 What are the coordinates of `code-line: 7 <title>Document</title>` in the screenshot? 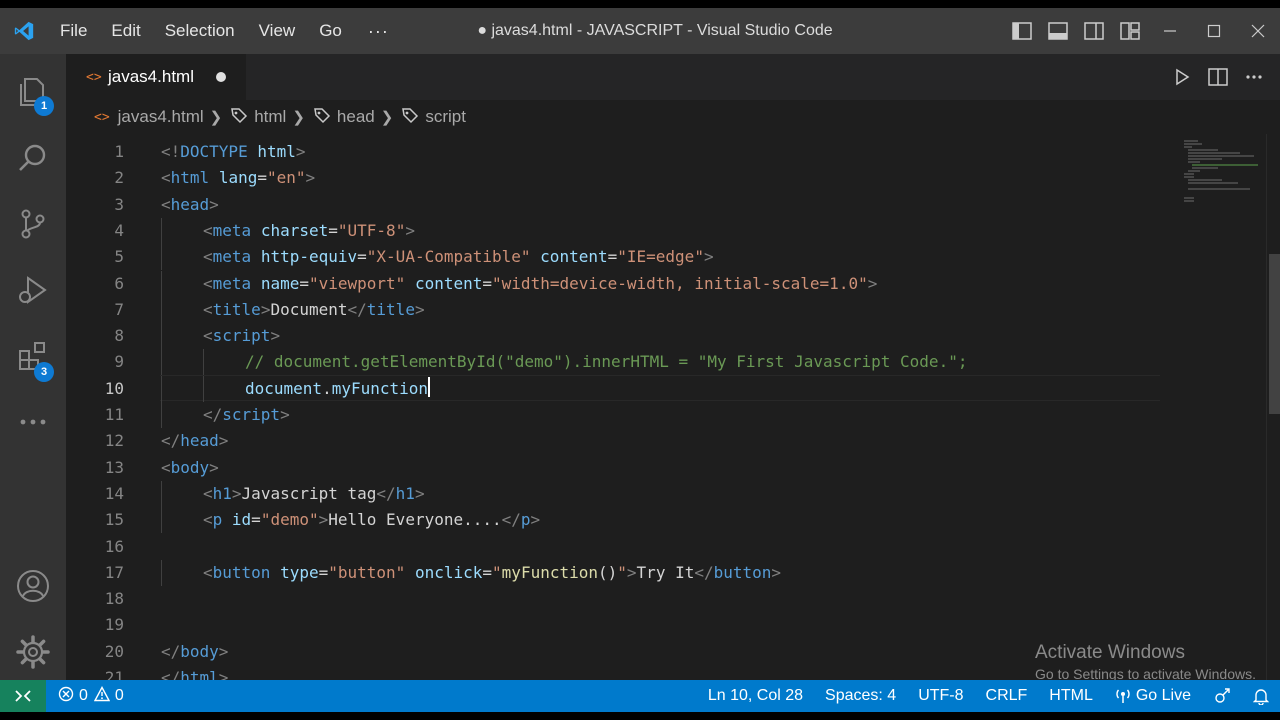 It's located at (616, 309).